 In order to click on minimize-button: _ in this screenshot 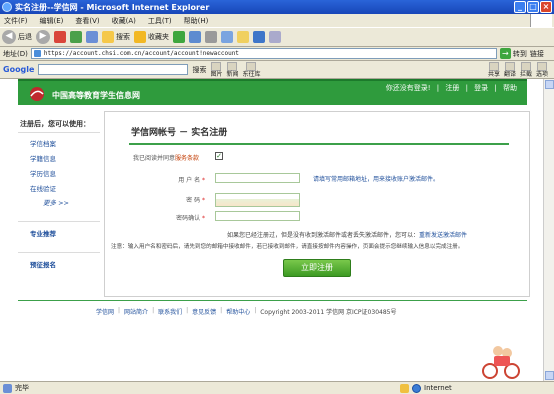, I will do `click(520, 7)`.